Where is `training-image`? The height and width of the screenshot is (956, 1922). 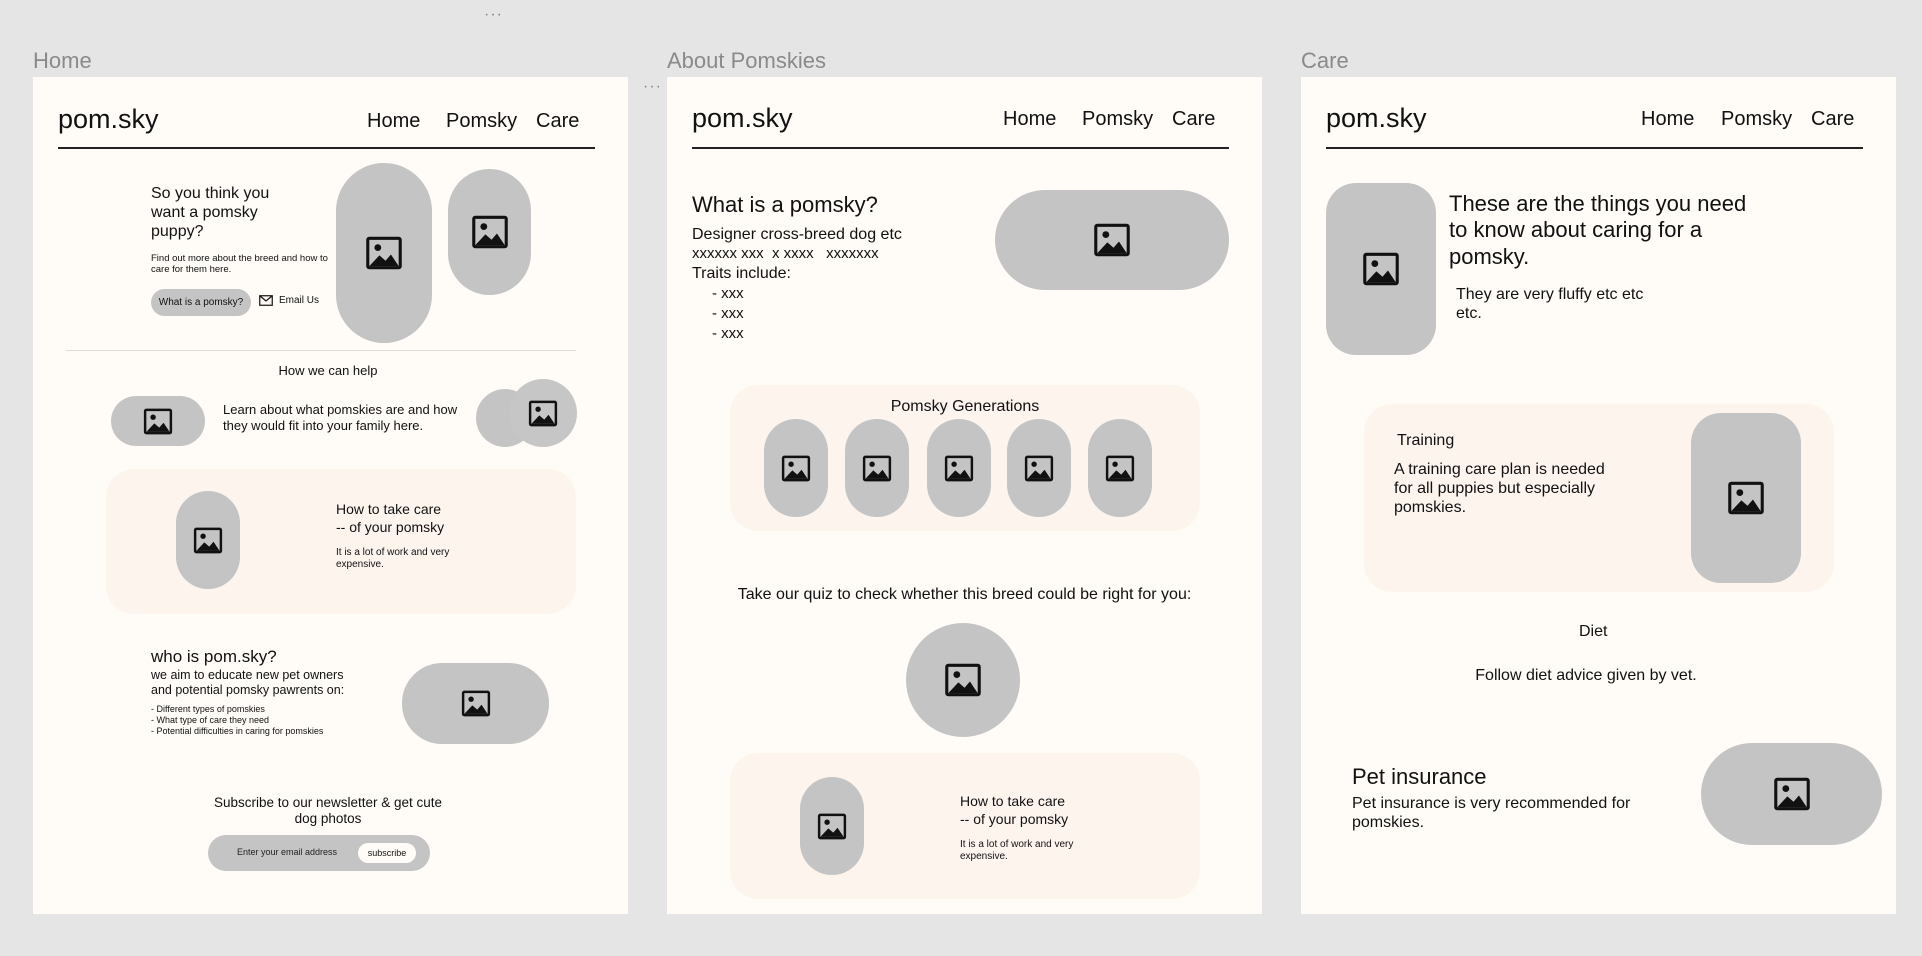 training-image is located at coordinates (1746, 498).